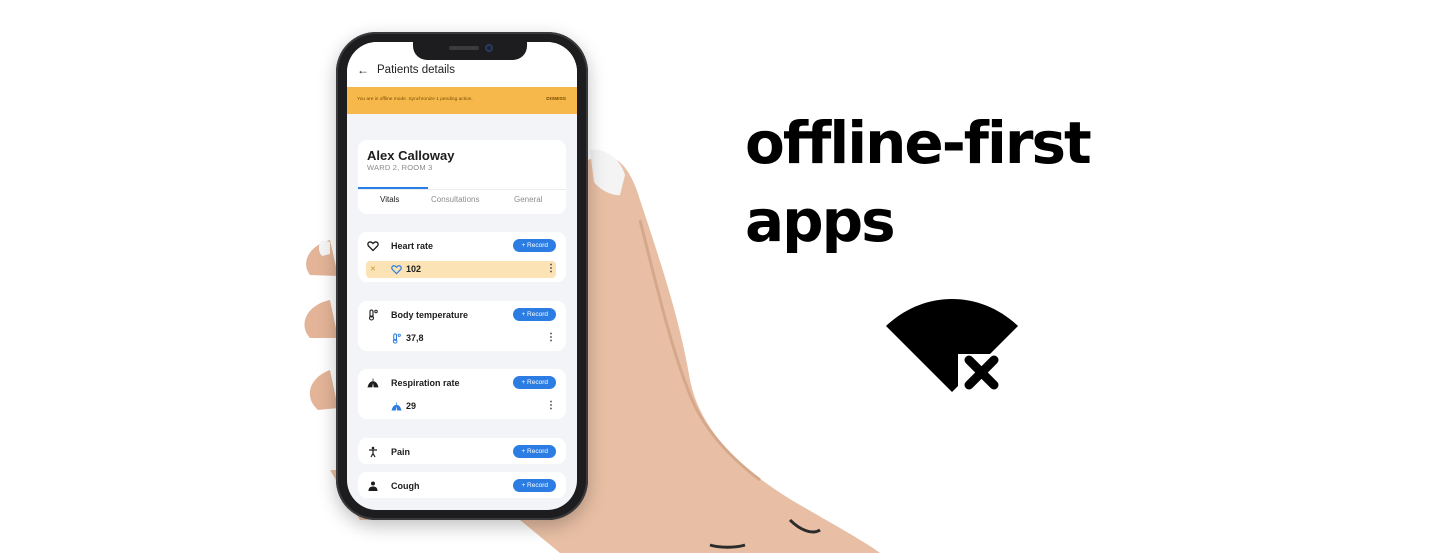  Describe the element at coordinates (918, 182) in the screenshot. I see `headline: offline-first apps` at that location.